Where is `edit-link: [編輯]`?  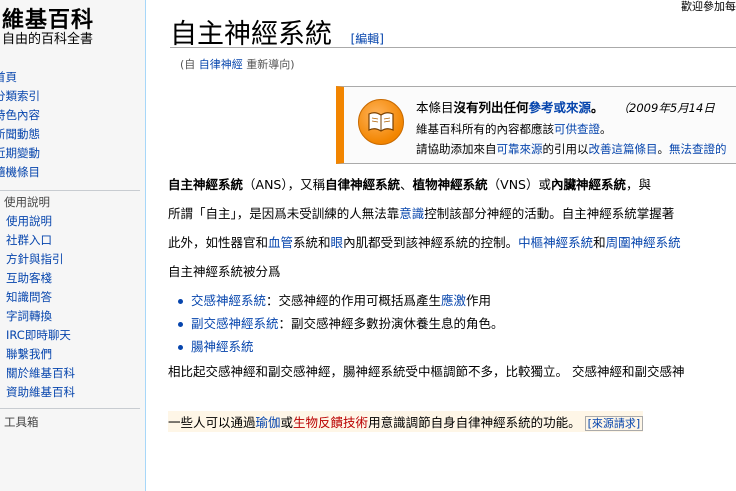 edit-link: [編輯] is located at coordinates (367, 39).